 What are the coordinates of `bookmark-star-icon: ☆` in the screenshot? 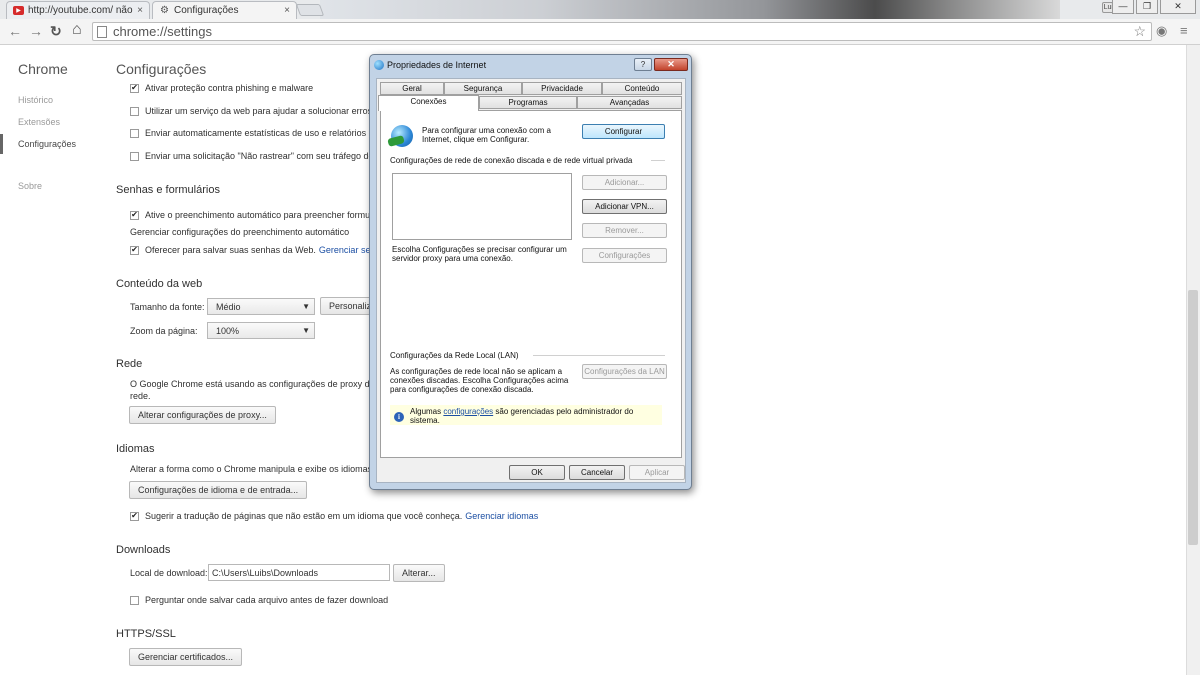 It's located at (1139, 31).